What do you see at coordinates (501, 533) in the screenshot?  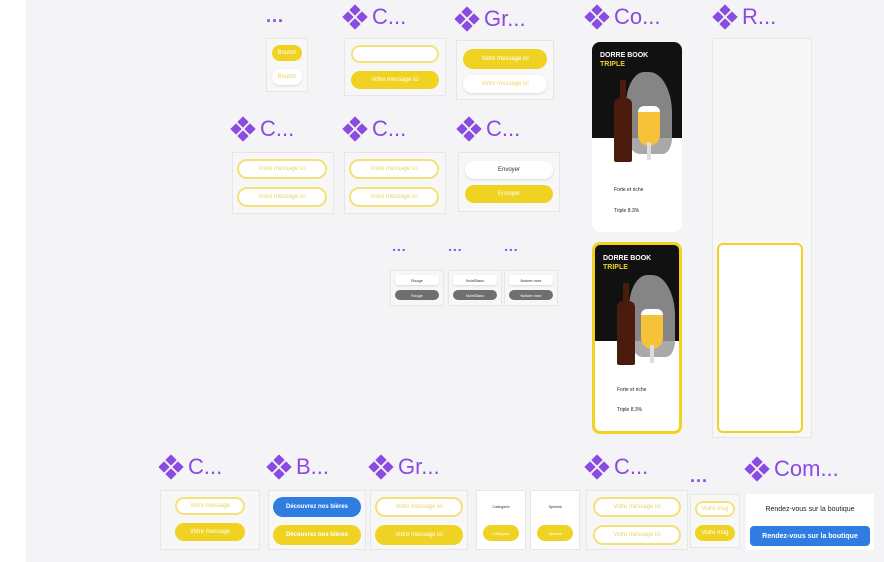 I see `category-button-active: Catégorie` at bounding box center [501, 533].